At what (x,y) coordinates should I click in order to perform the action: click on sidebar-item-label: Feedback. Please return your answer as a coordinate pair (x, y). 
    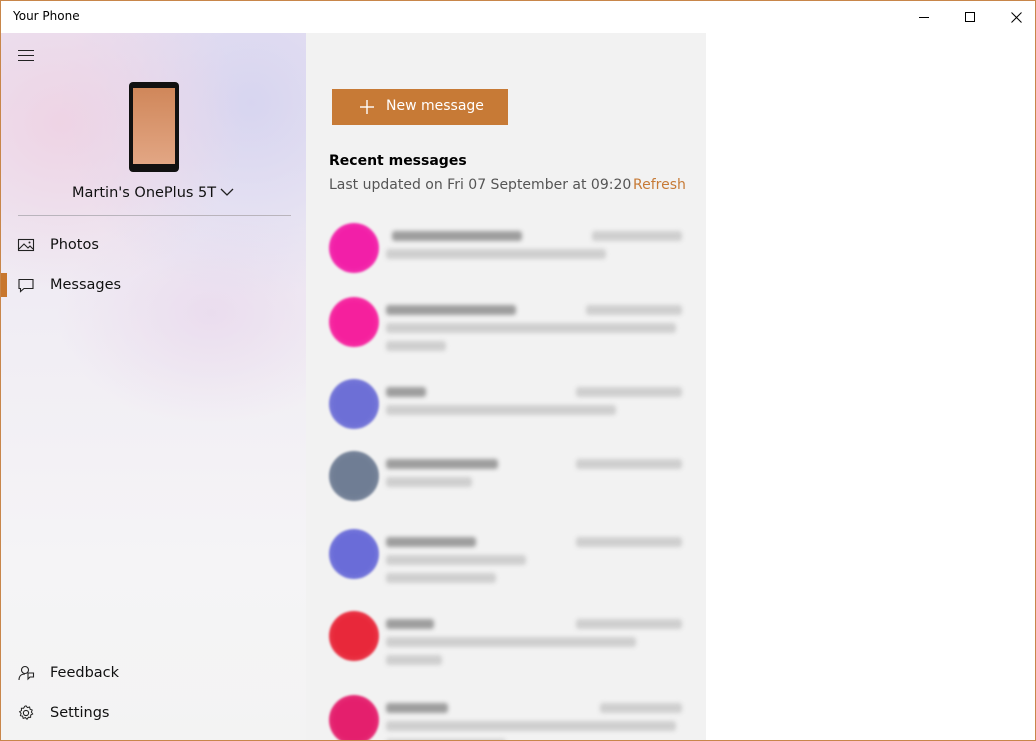
    Looking at the image, I should click on (85, 673).